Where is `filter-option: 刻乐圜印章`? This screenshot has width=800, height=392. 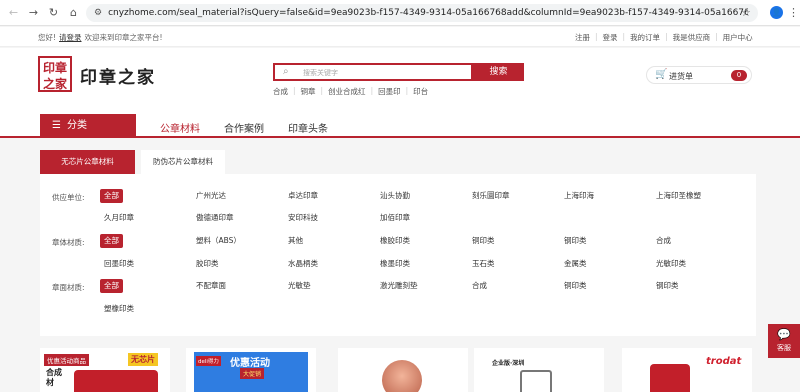
filter-option: 刻乐圜印章 is located at coordinates (491, 196).